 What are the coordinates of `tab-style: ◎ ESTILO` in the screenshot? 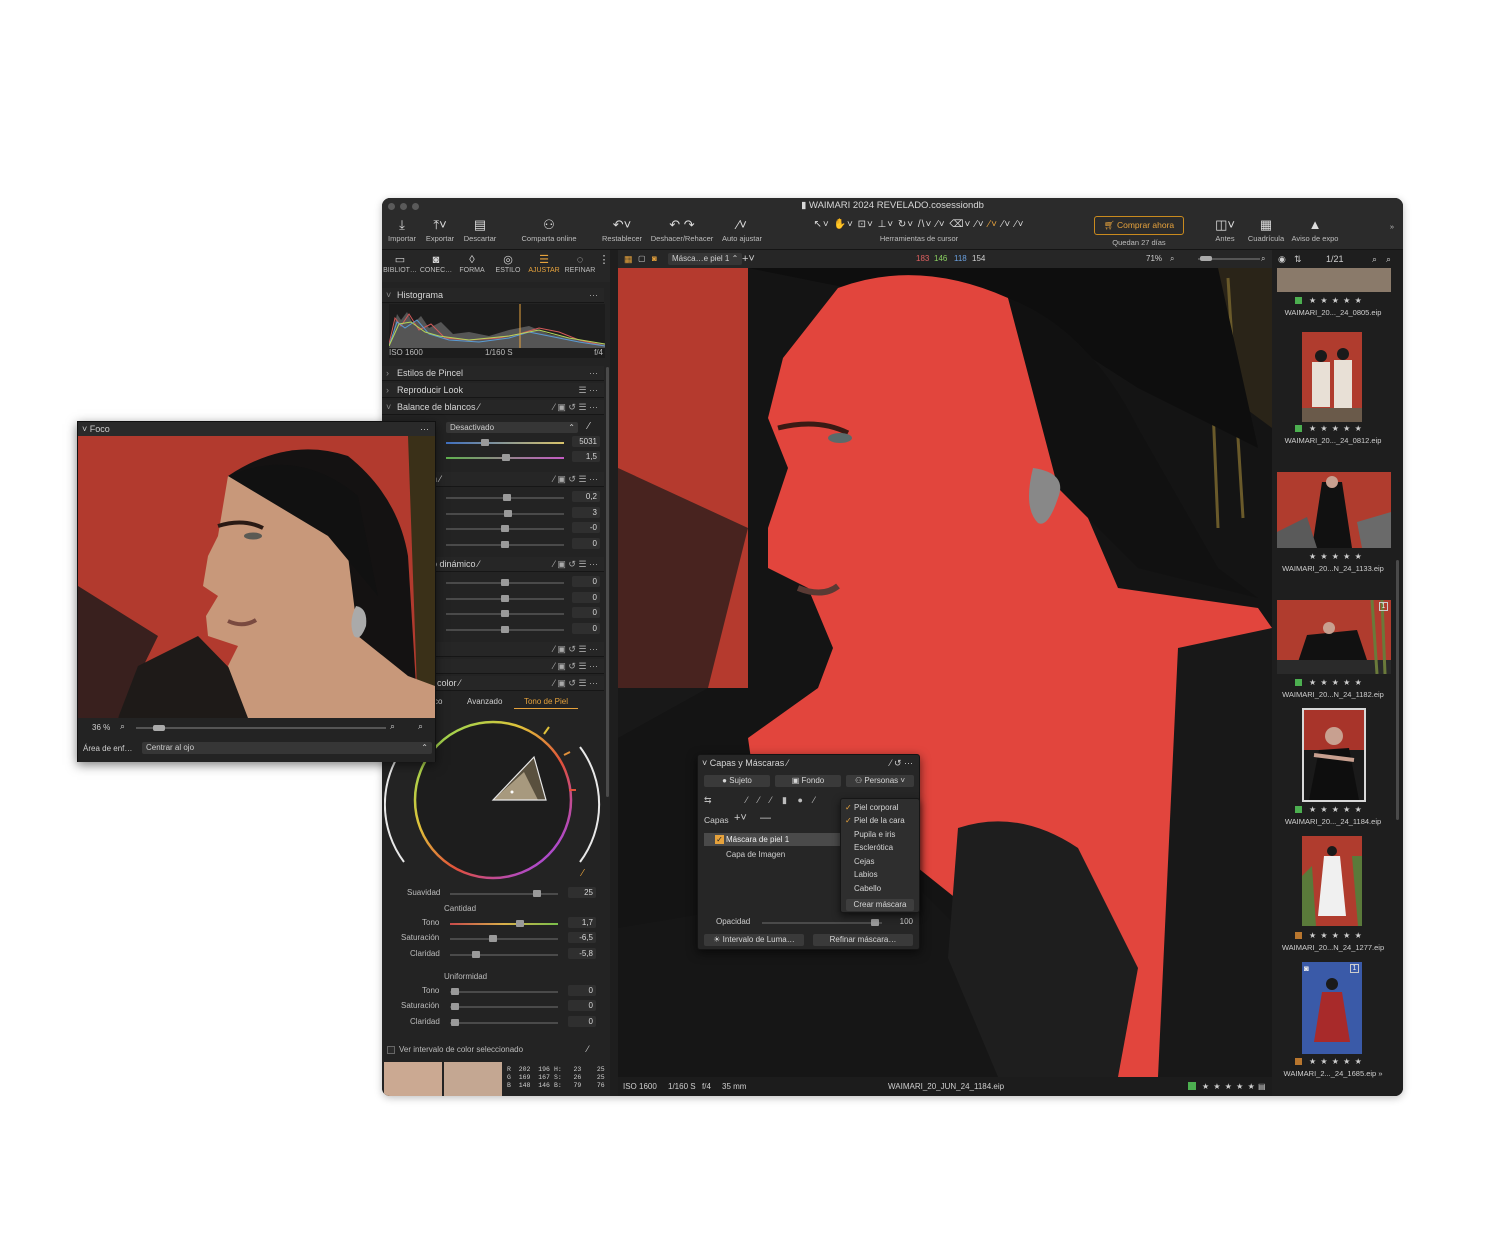 It's located at (508, 266).